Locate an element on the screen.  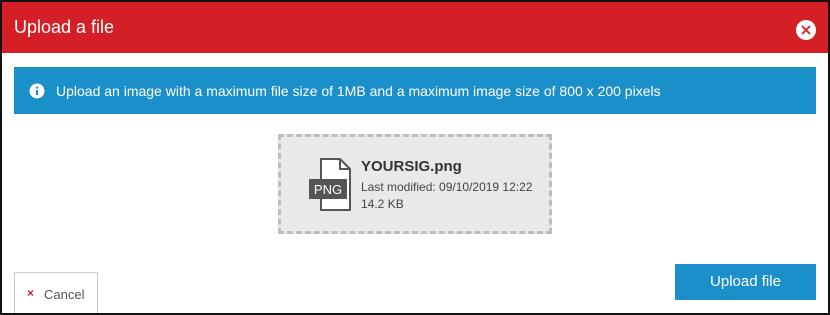
close-icon is located at coordinates (806, 30).